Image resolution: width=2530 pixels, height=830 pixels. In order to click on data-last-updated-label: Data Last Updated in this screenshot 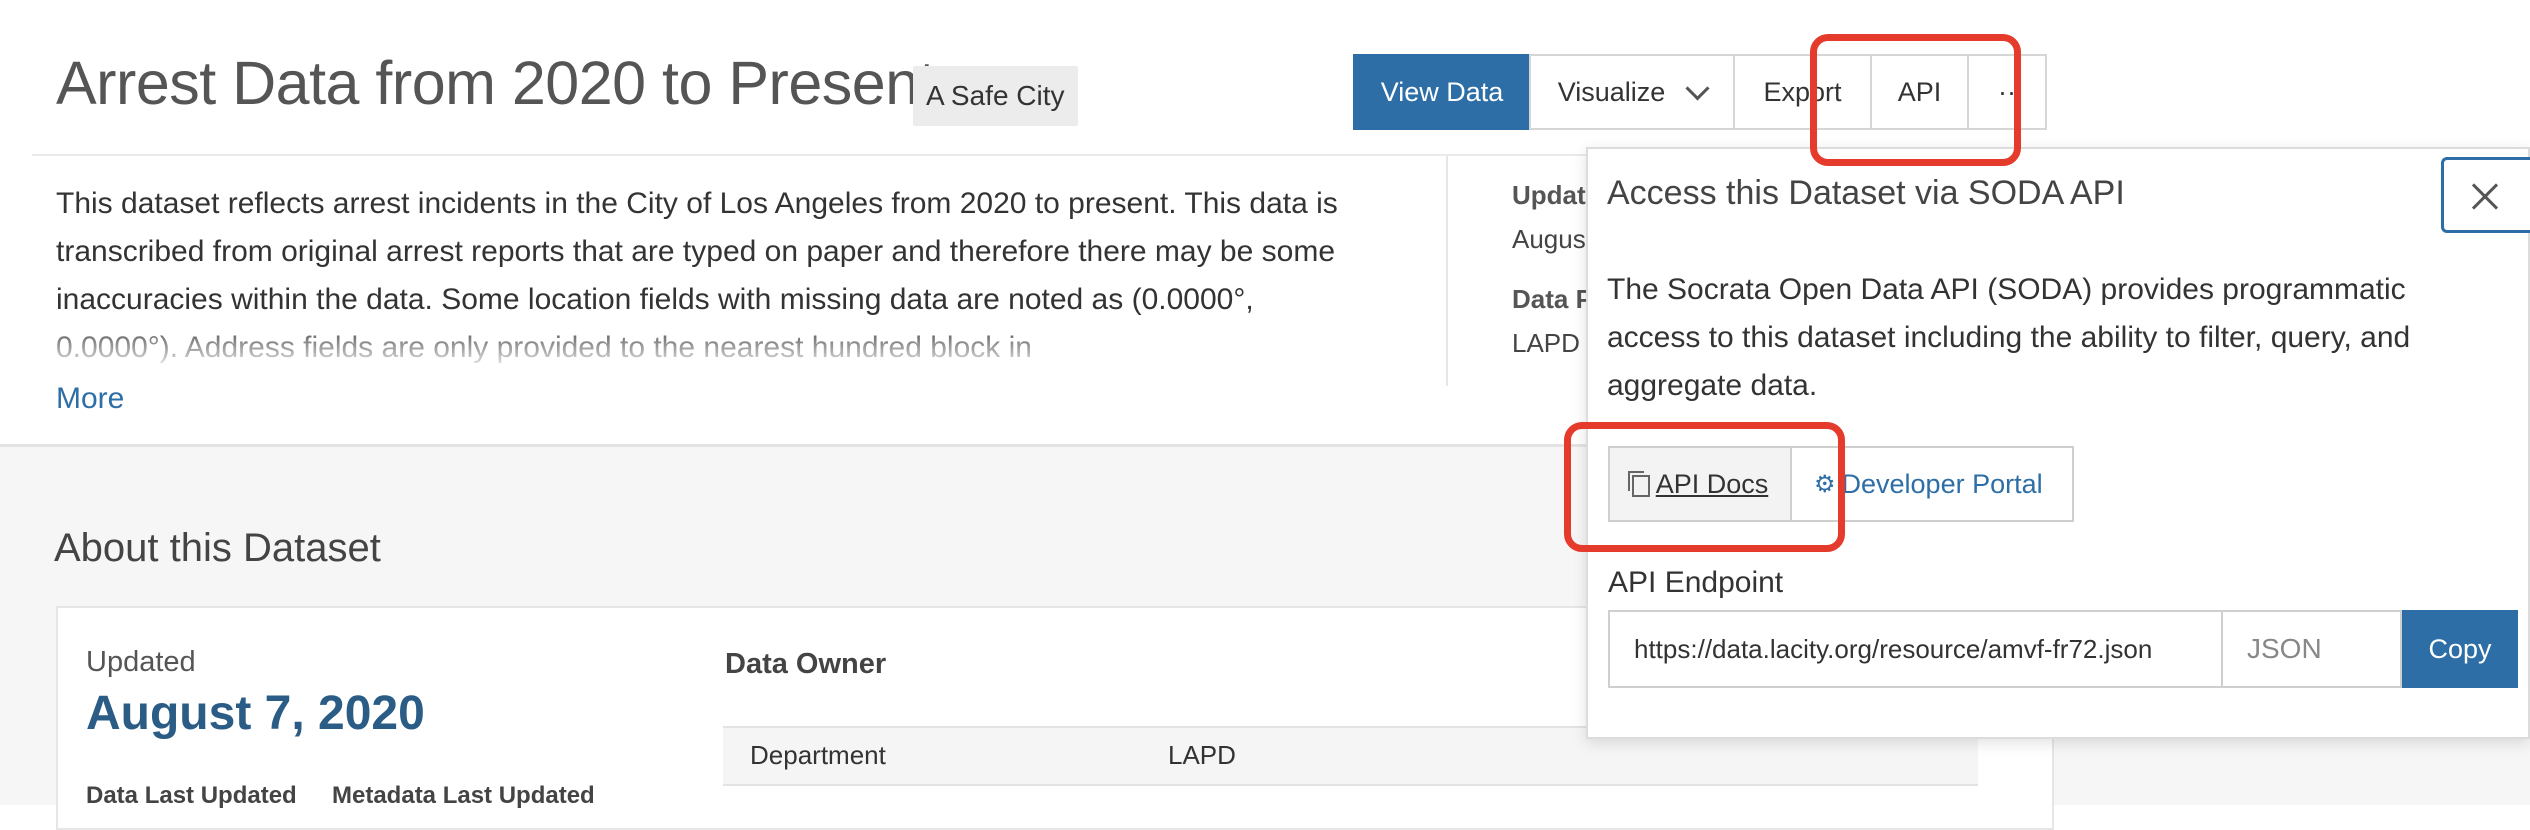, I will do `click(191, 795)`.